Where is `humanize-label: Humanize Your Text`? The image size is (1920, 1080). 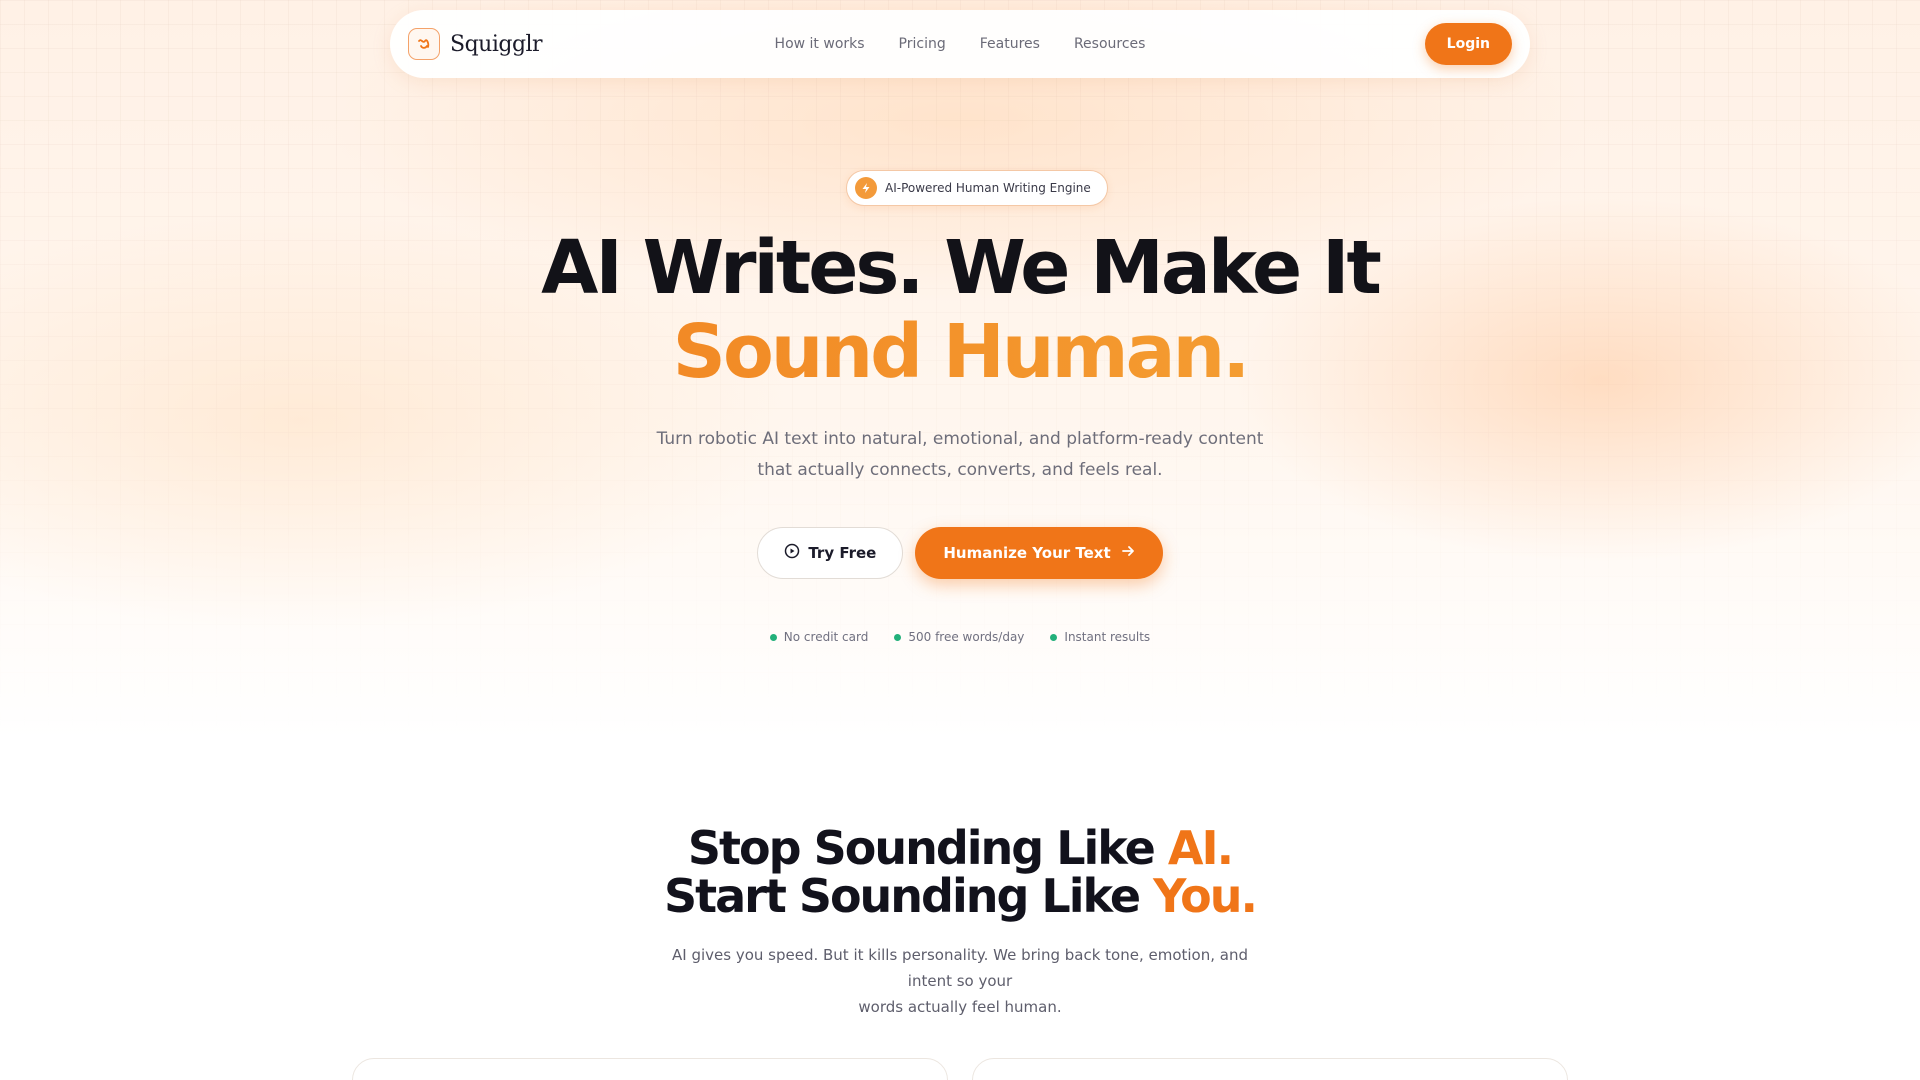
humanize-label: Humanize Your Text is located at coordinates (1027, 553).